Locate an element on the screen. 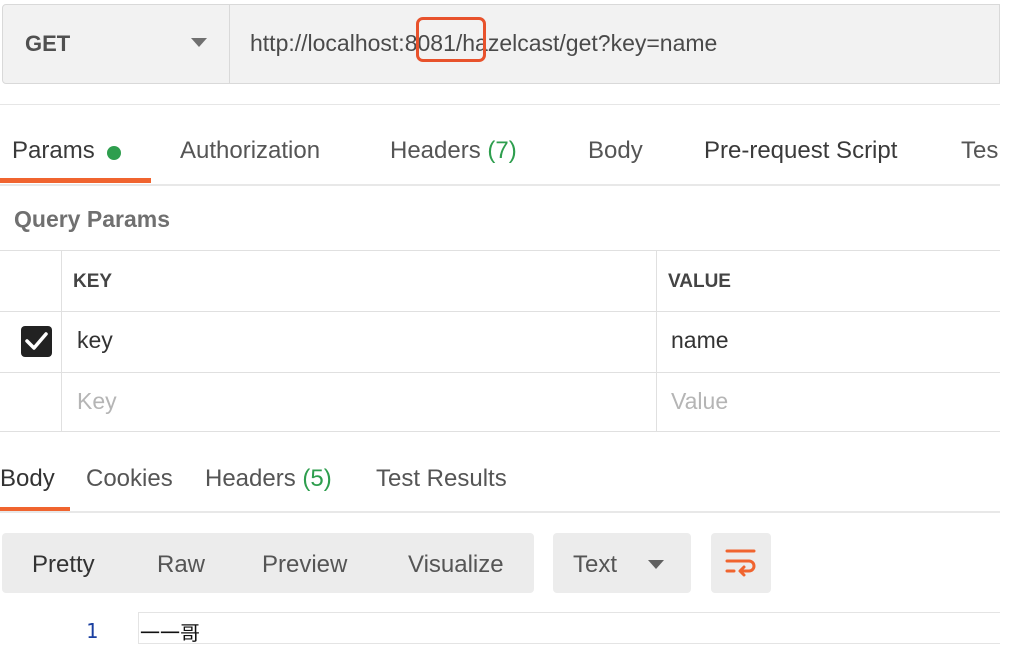  tabs-divider is located at coordinates (500, 185).